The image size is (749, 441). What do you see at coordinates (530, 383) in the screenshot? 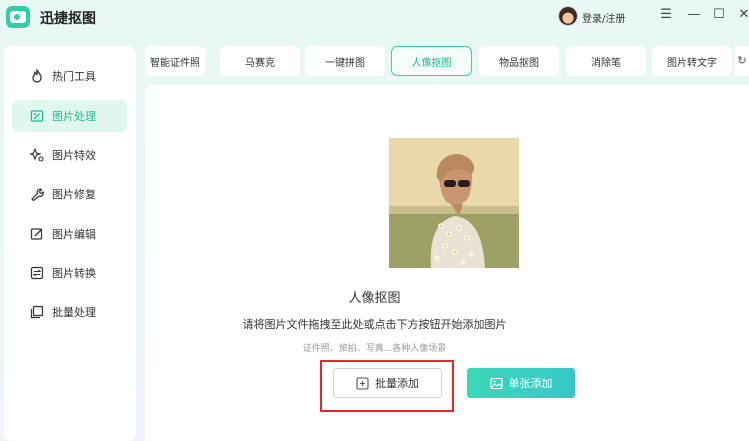
I see `single-add-label: 单张添加` at bounding box center [530, 383].